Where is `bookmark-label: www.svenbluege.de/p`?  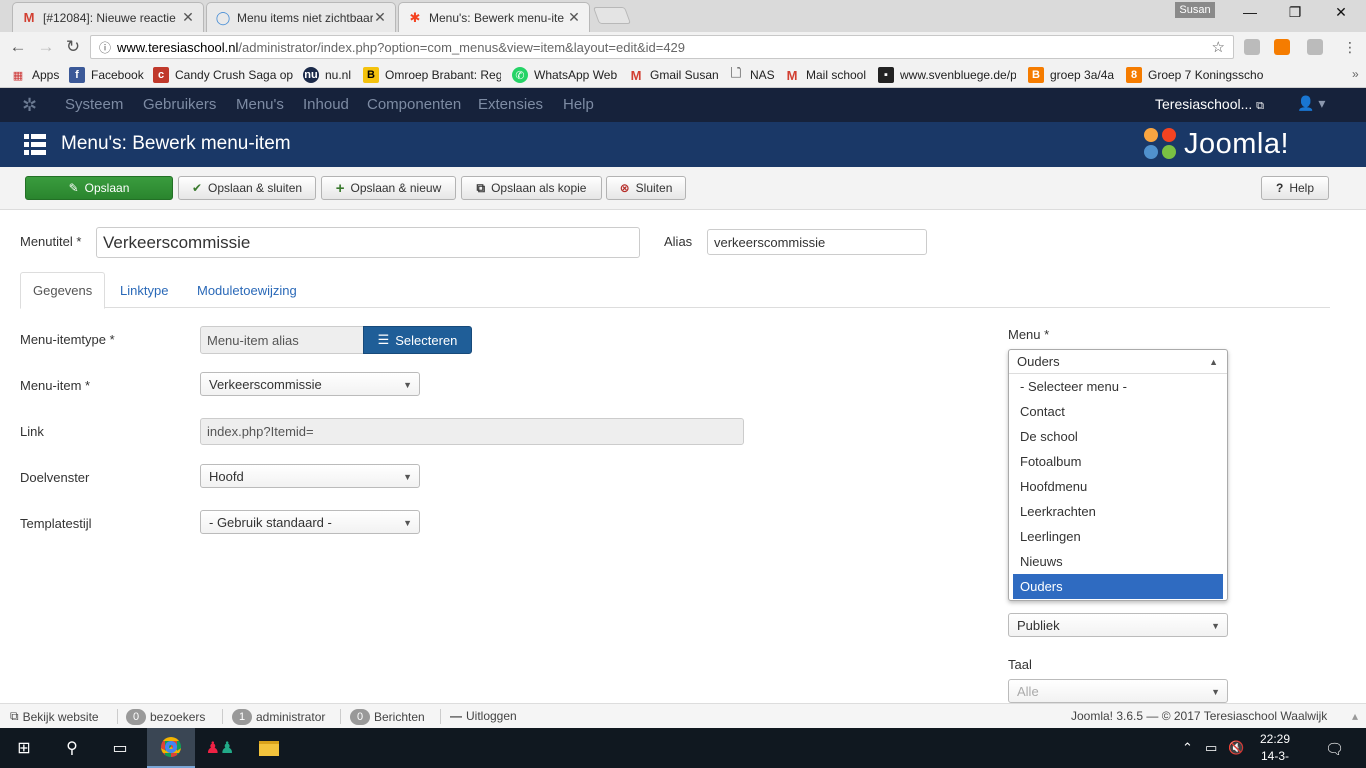 bookmark-label: www.svenbluege.de/p is located at coordinates (958, 75).